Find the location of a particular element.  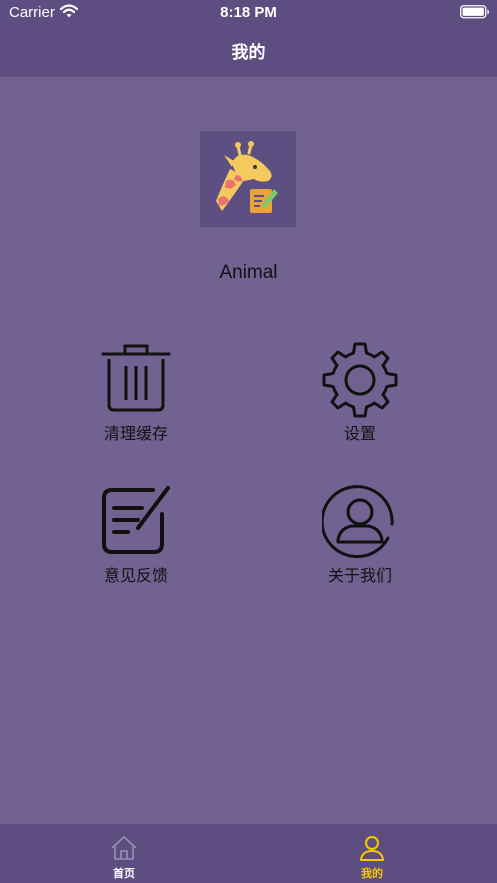

user-circle-icon is located at coordinates (358, 522).